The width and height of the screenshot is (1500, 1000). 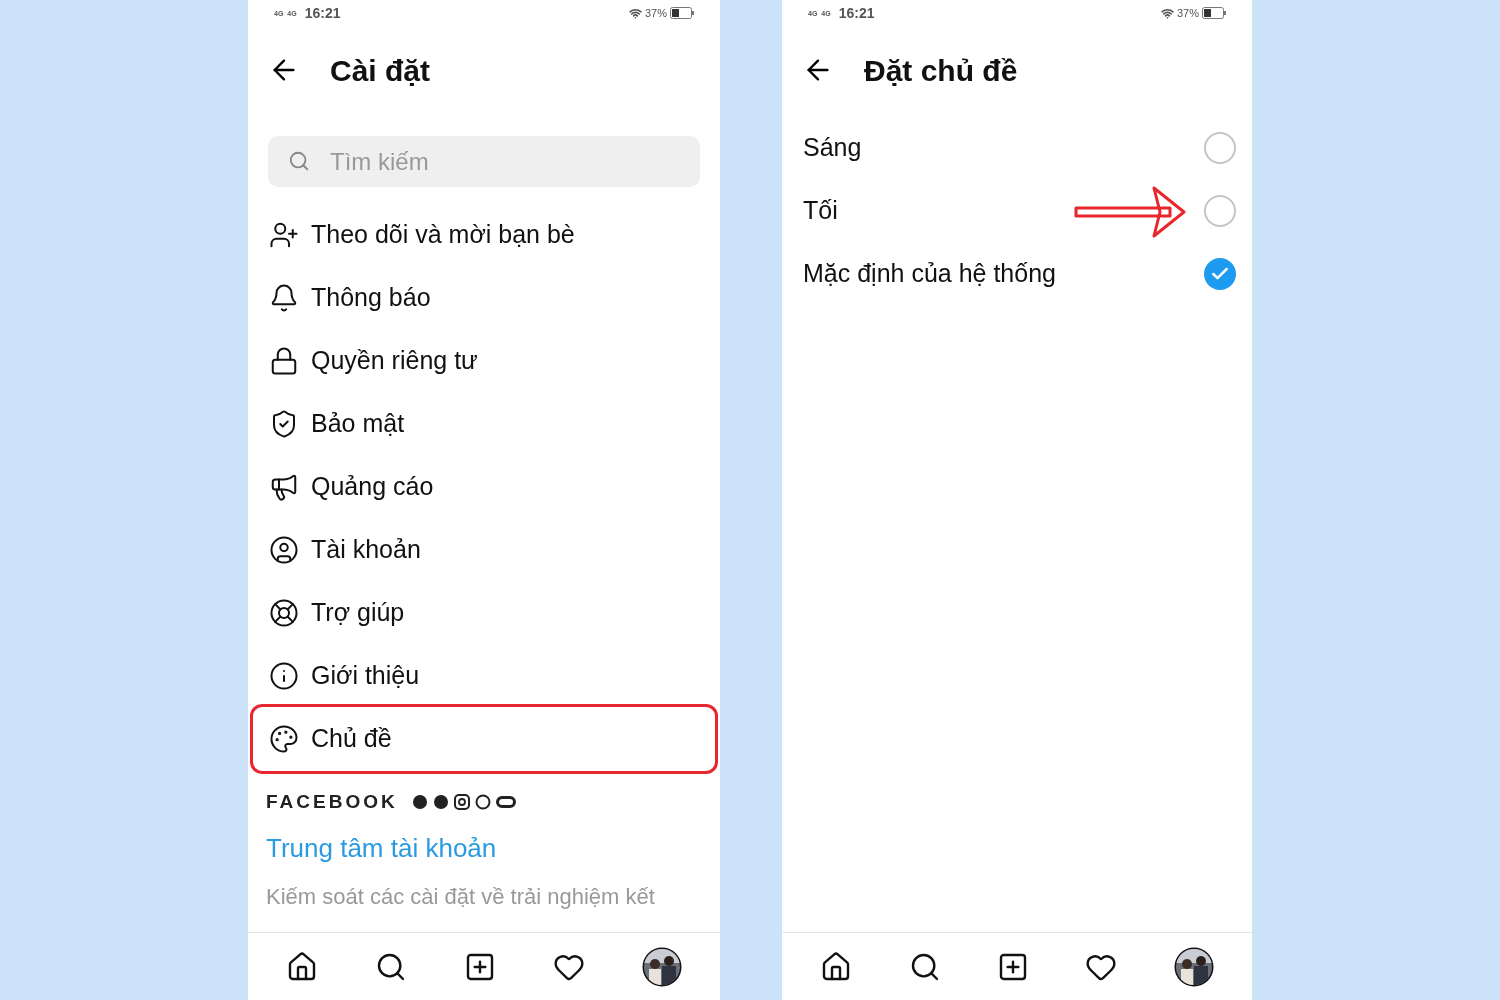 I want to click on description-text: Kiếm soát các cài đặt về trải nghiệm kết, so click(x=460, y=896).